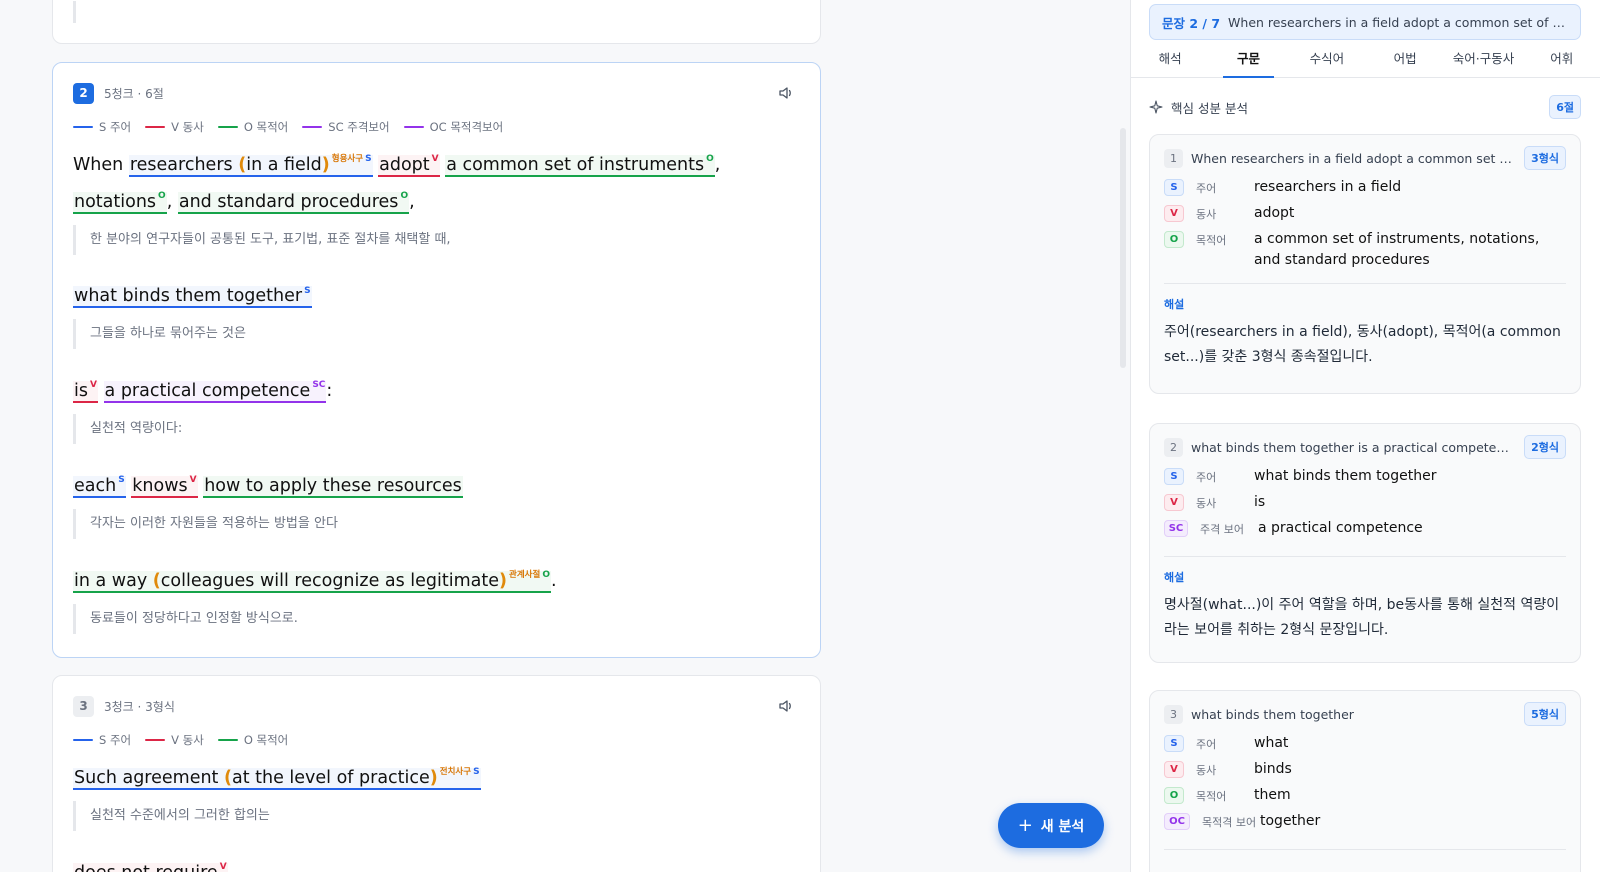  What do you see at coordinates (74, 12) in the screenshot?
I see `translation-bar` at bounding box center [74, 12].